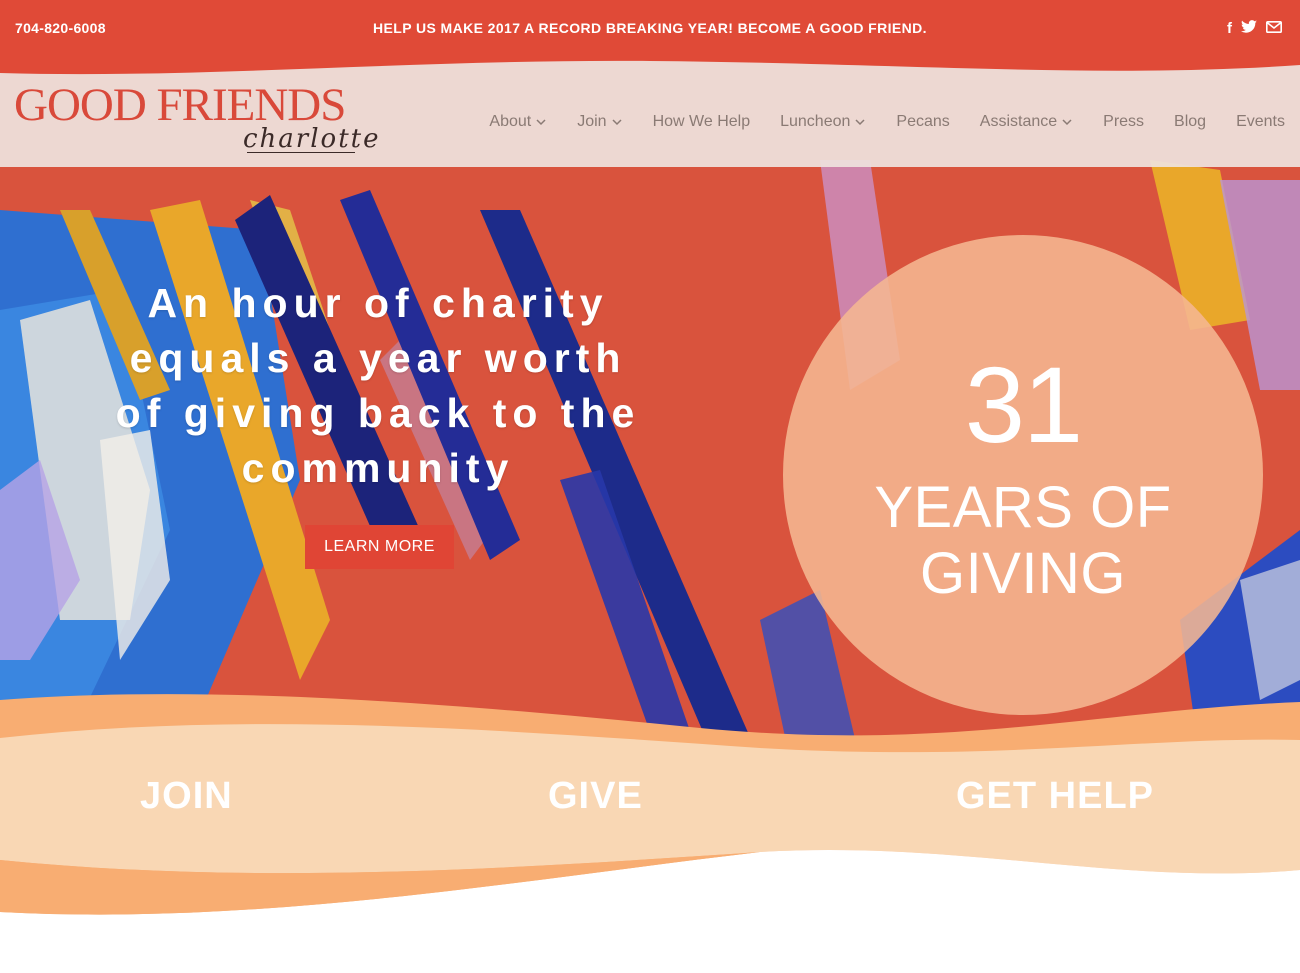 The image size is (1300, 973). What do you see at coordinates (180, 105) in the screenshot?
I see `logo-wordmark: GOOD FRIENDS` at bounding box center [180, 105].